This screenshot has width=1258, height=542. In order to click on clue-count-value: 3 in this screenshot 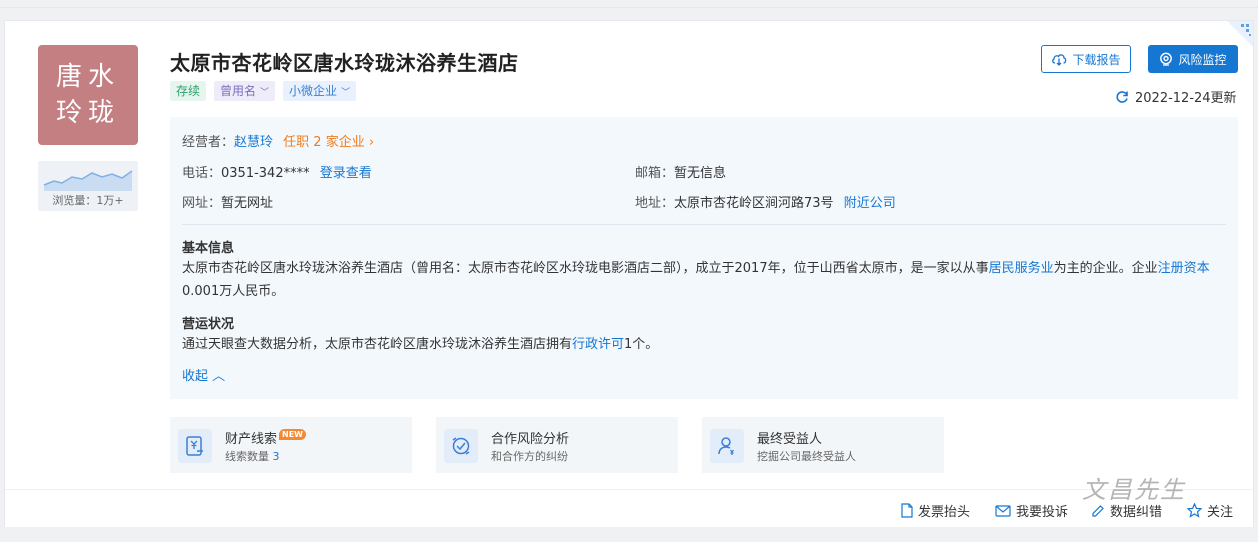, I will do `click(276, 456)`.